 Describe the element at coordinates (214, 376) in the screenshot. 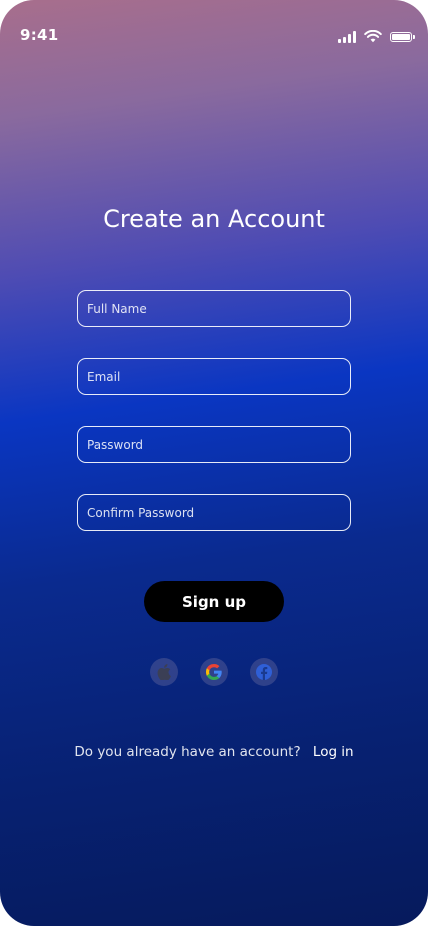

I see `email-field` at that location.